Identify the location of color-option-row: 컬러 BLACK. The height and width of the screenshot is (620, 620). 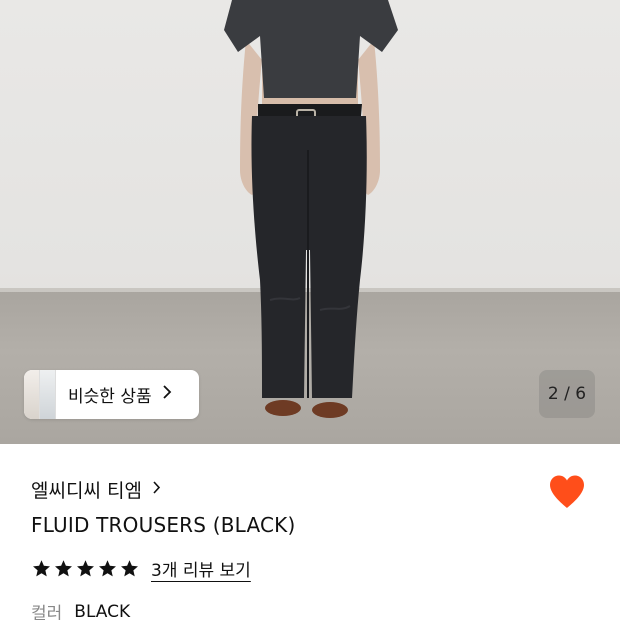
(80, 609).